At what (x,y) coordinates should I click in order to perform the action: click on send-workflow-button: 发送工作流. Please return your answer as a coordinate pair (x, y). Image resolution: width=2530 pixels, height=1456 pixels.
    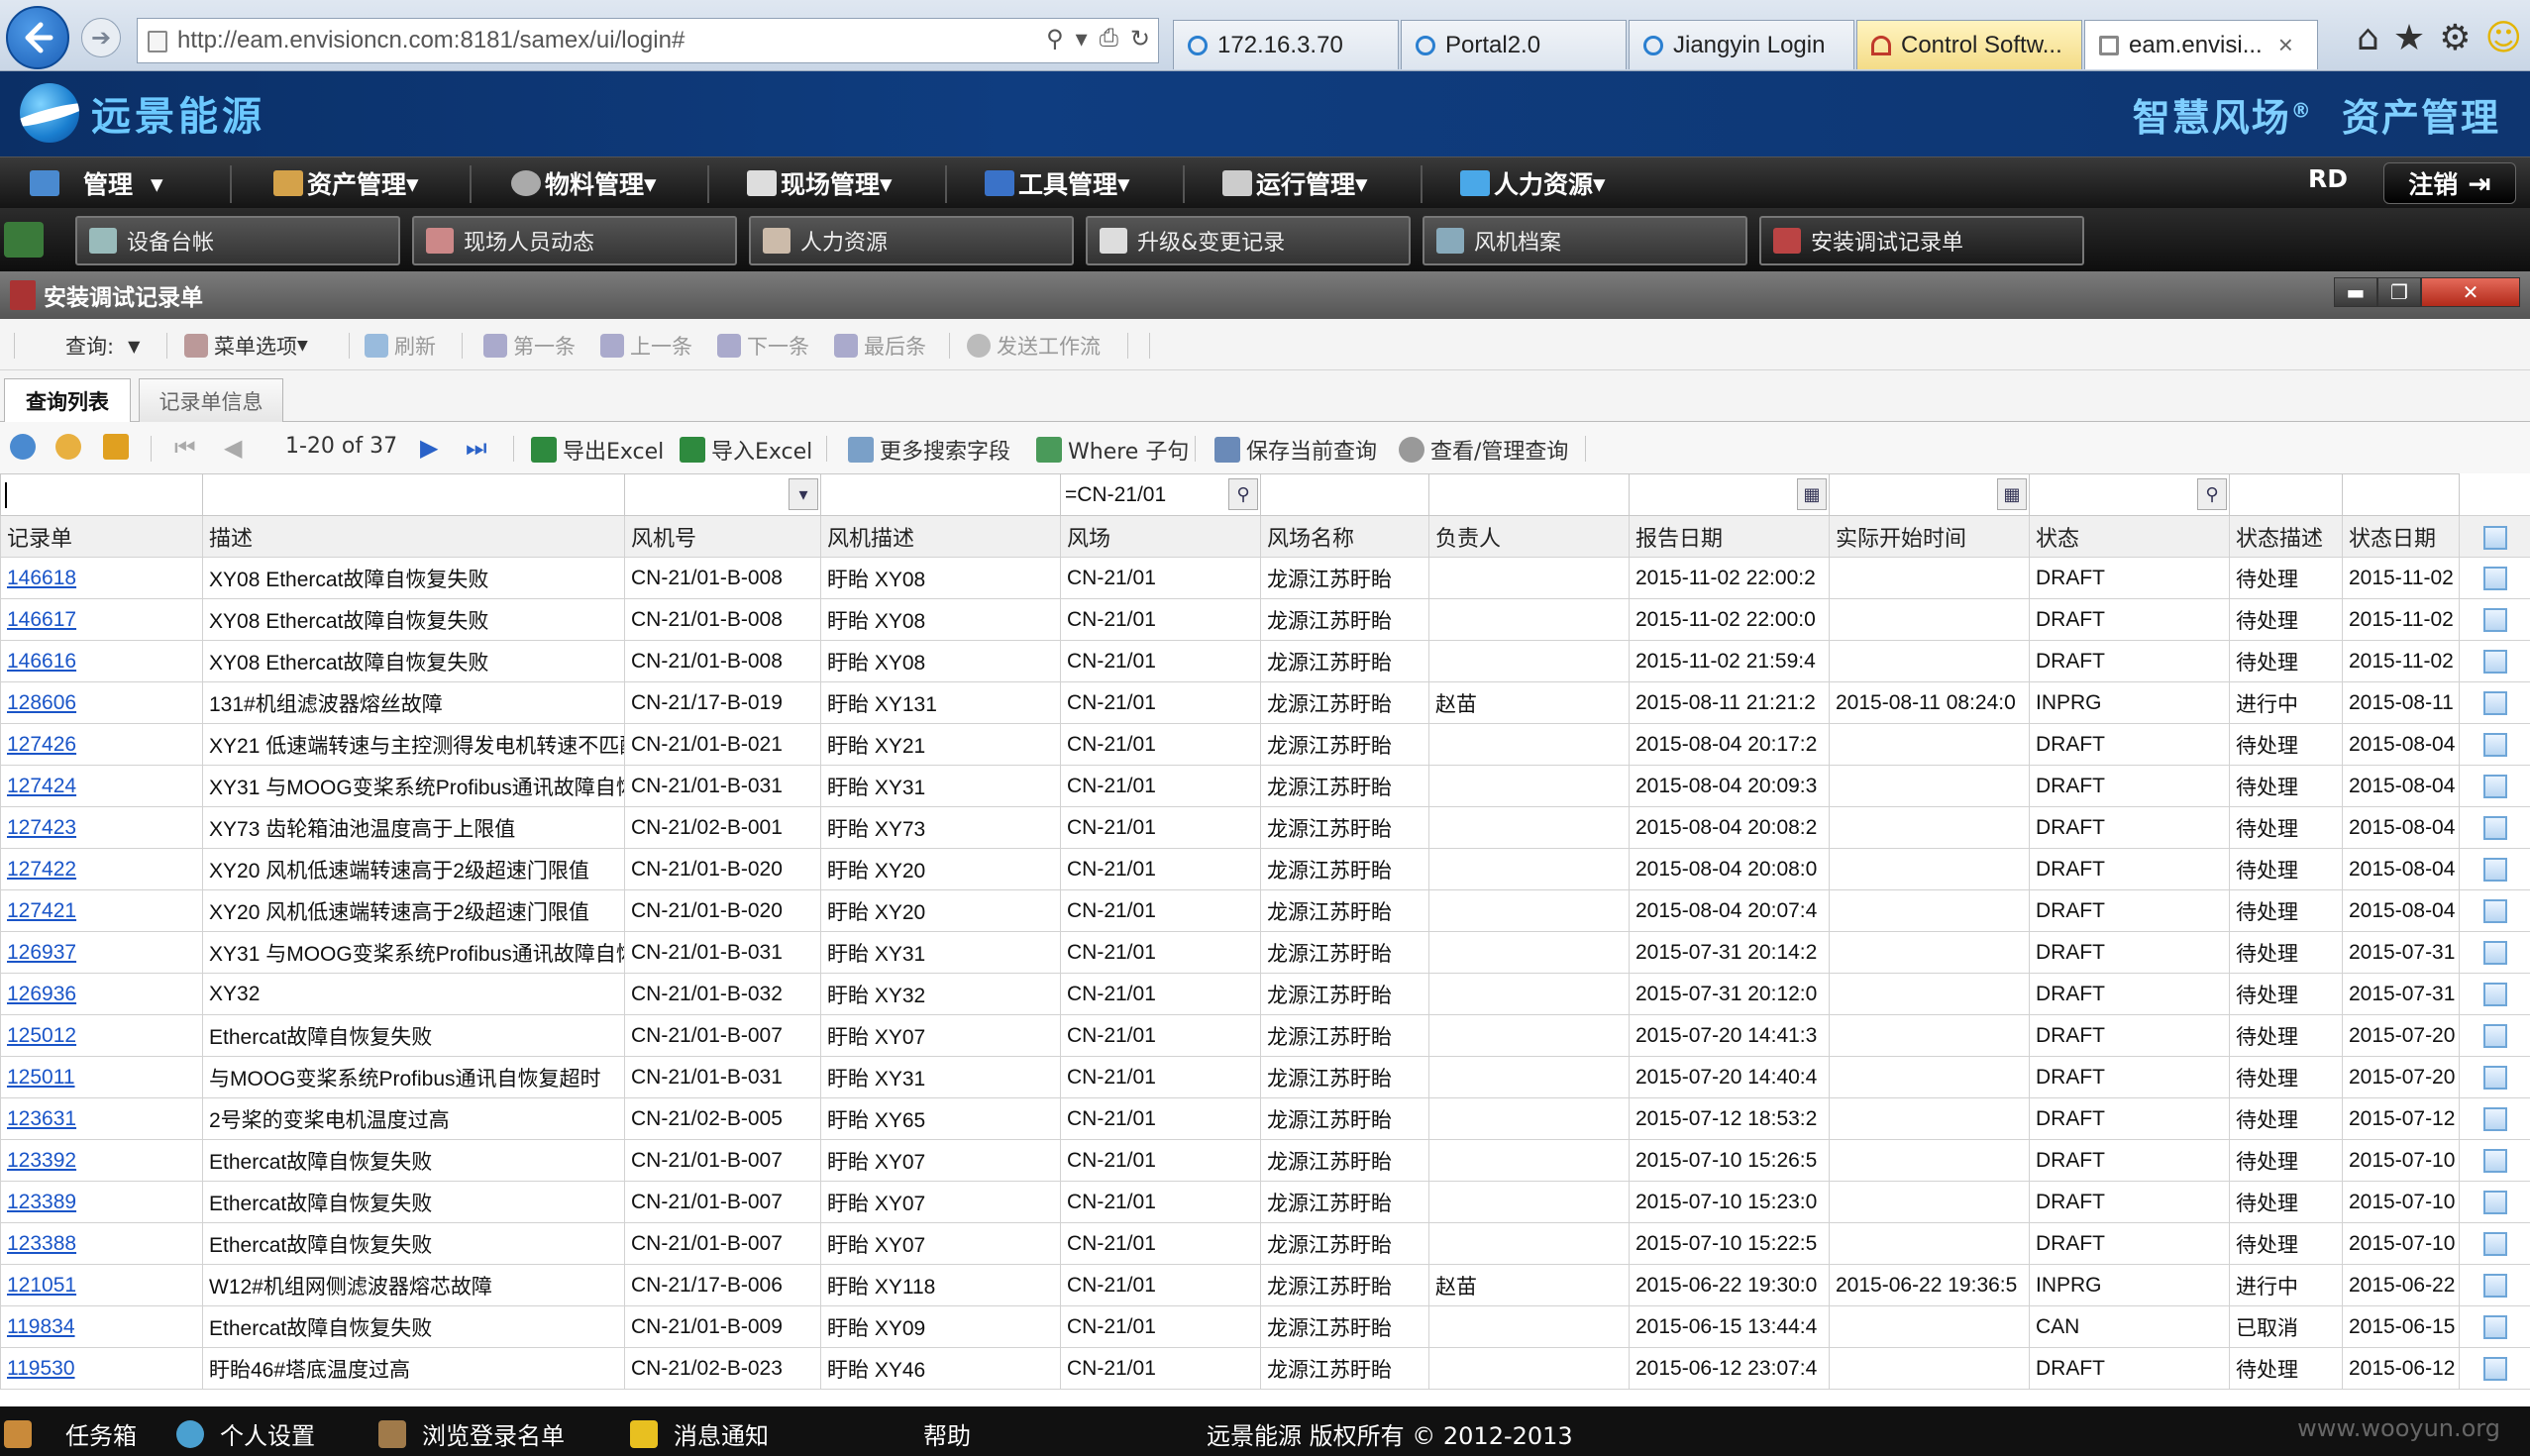
    Looking at the image, I should click on (1034, 346).